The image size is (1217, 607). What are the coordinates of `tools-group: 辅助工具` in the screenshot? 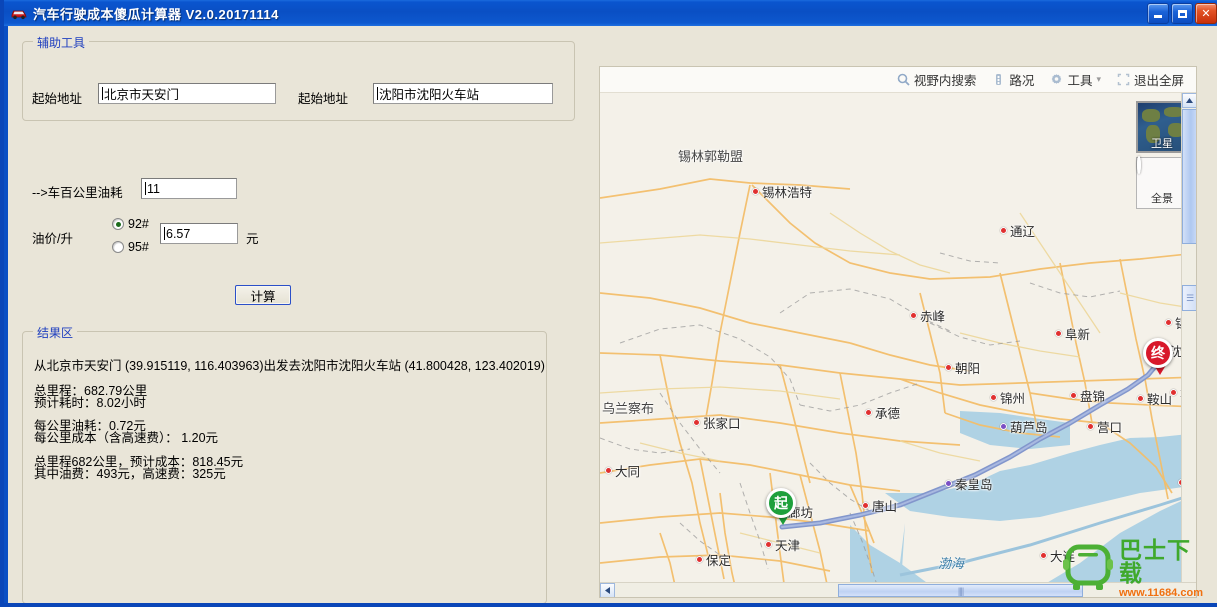 It's located at (298, 77).